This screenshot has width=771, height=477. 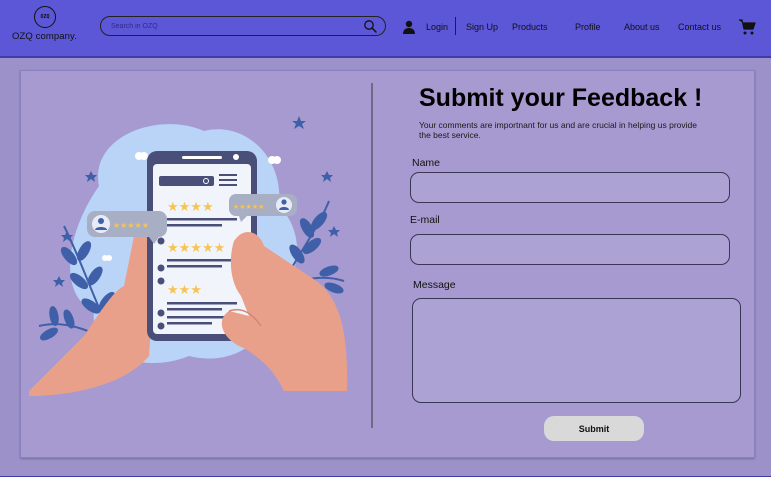 What do you see at coordinates (372, 255) in the screenshot?
I see `vertical-separator` at bounding box center [372, 255].